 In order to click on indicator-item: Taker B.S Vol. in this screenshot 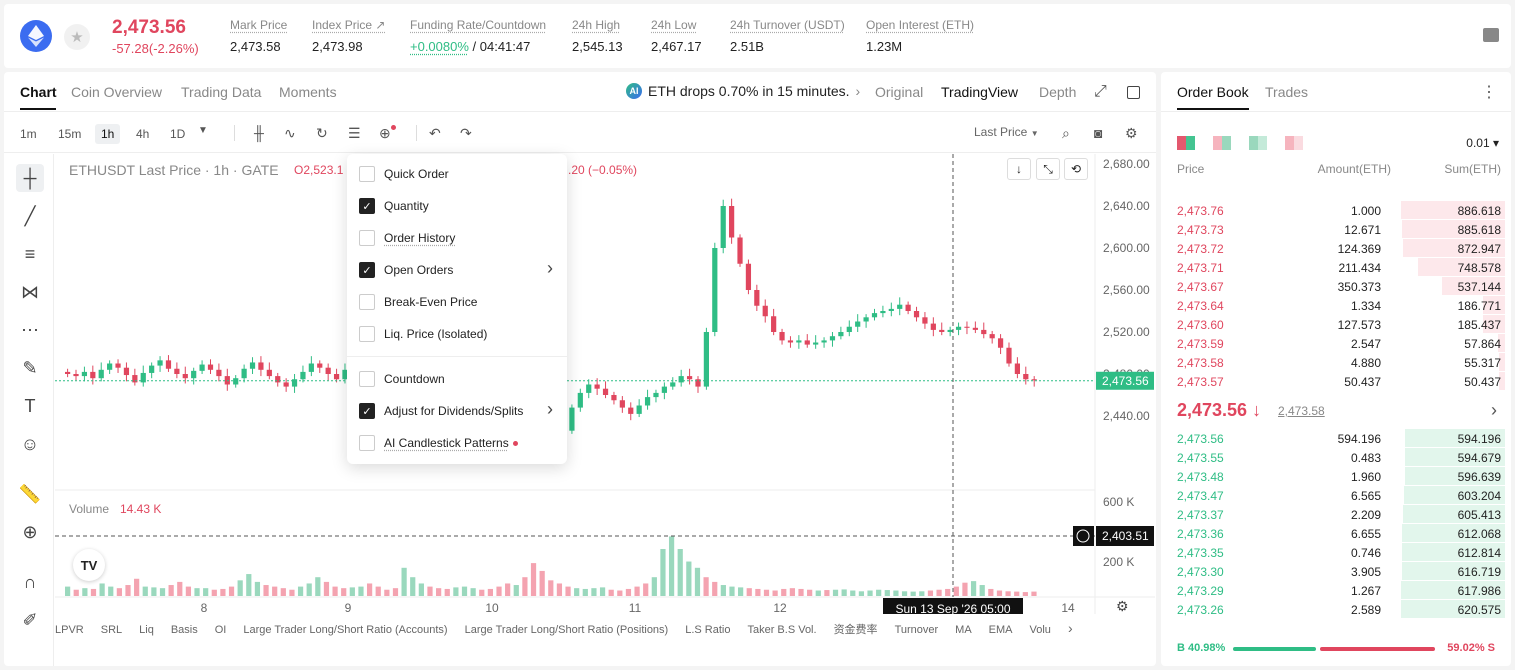, I will do `click(781, 630)`.